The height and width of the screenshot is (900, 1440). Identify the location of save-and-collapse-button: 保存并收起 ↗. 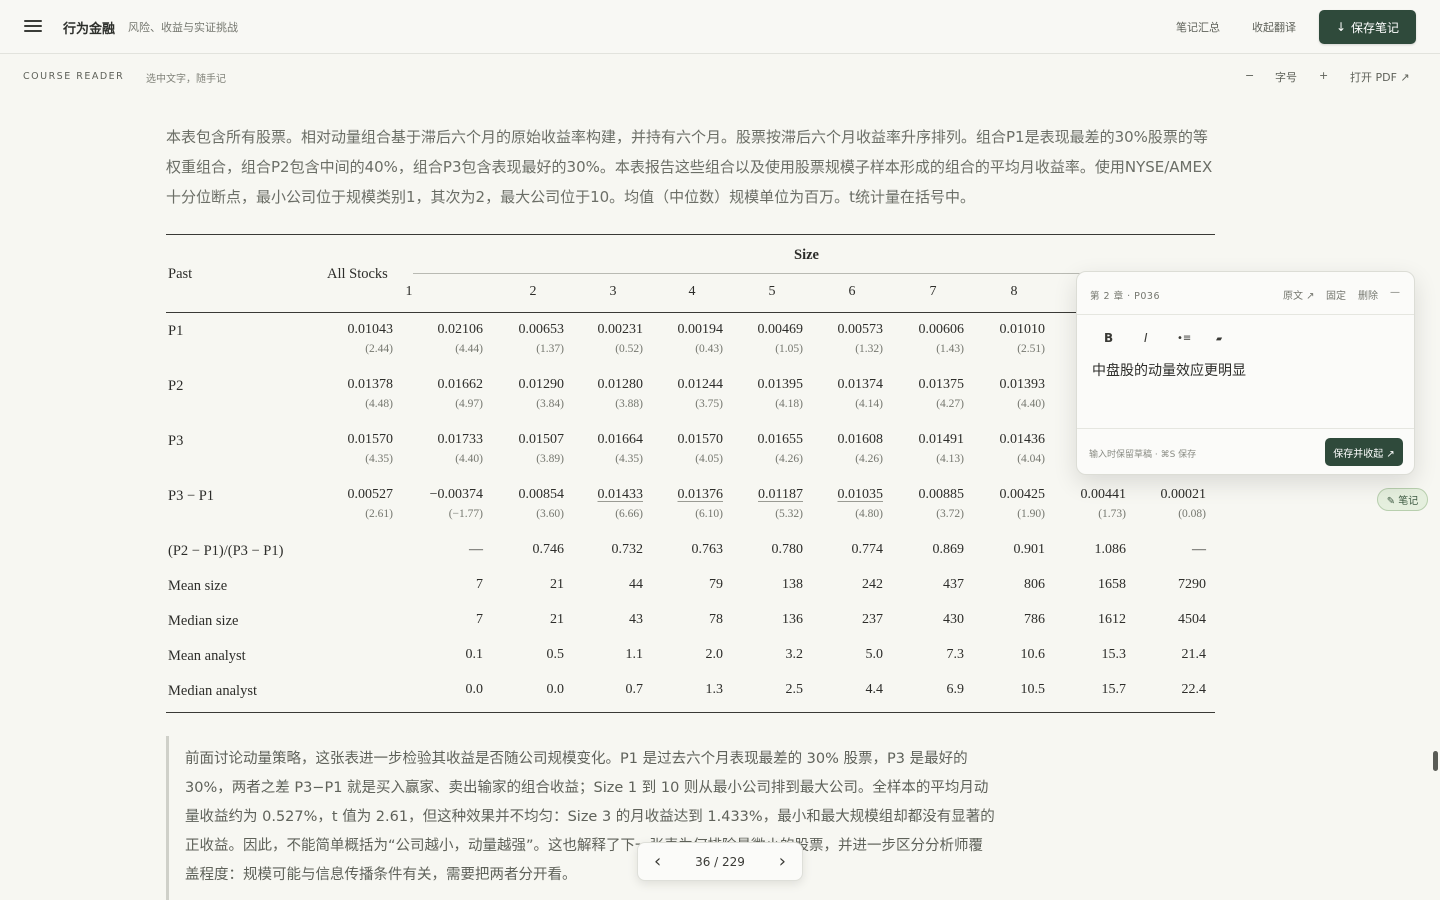
(1364, 452).